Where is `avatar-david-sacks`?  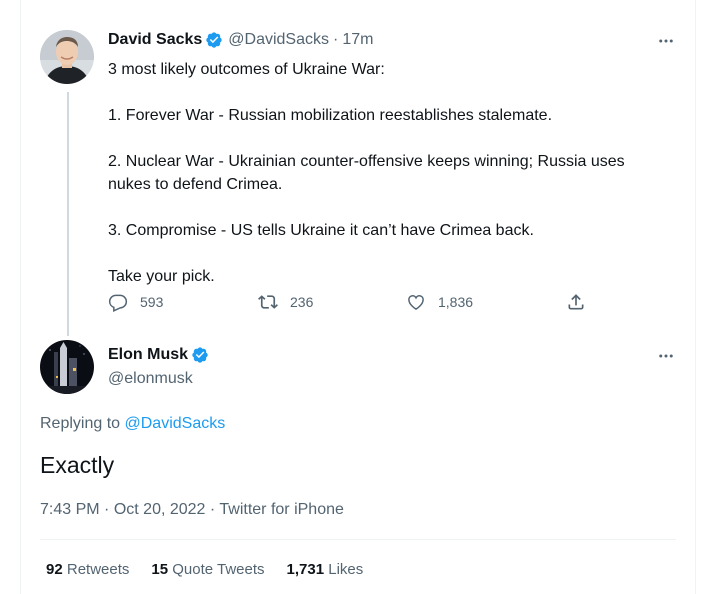 avatar-david-sacks is located at coordinates (67, 57).